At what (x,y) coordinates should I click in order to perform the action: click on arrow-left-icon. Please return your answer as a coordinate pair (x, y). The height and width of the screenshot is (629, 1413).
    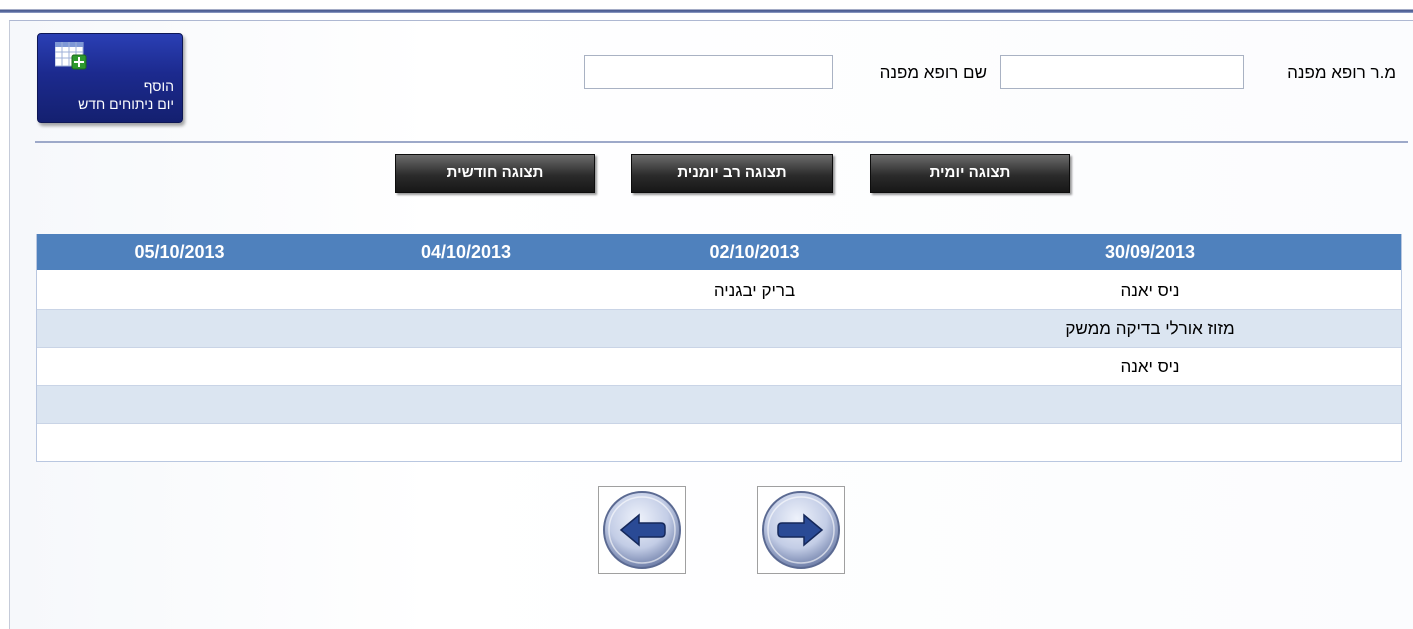
    Looking at the image, I should click on (642, 530).